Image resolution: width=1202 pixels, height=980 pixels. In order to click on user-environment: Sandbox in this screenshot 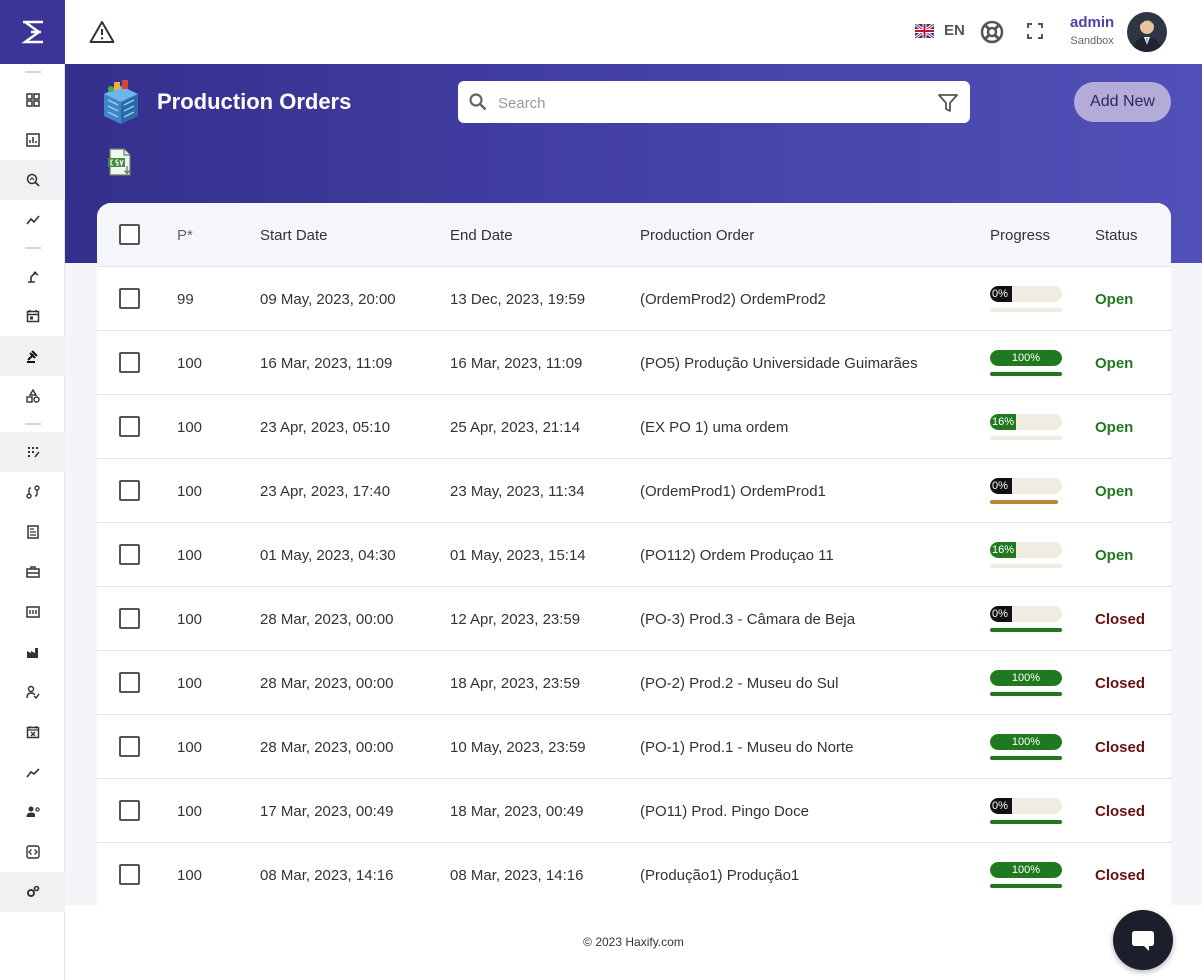, I will do `click(1092, 41)`.